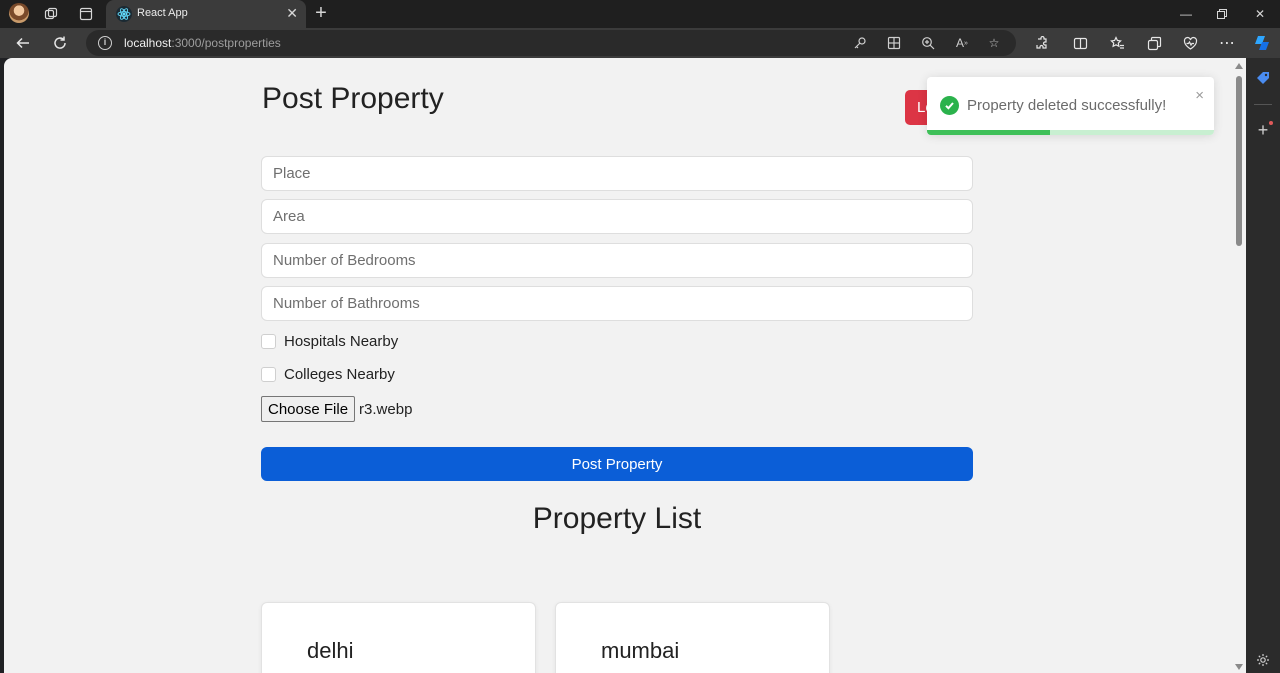 The image size is (1280, 673). Describe the element at coordinates (928, 43) in the screenshot. I see `zoom-icon` at that location.